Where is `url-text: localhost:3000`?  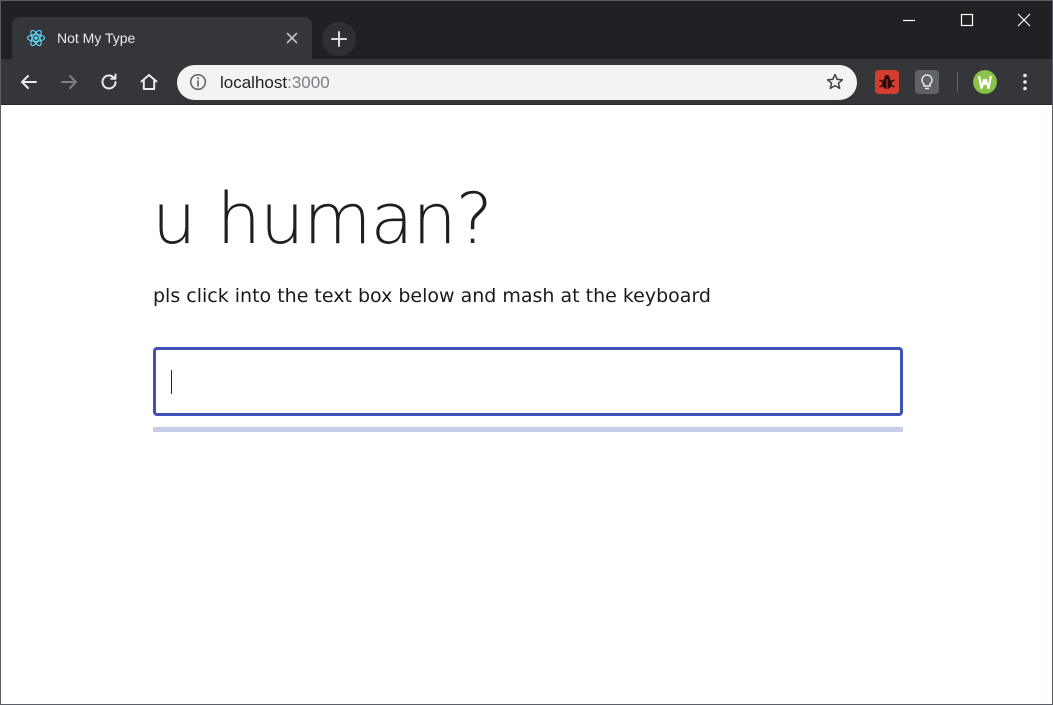
url-text: localhost:3000 is located at coordinates (275, 83).